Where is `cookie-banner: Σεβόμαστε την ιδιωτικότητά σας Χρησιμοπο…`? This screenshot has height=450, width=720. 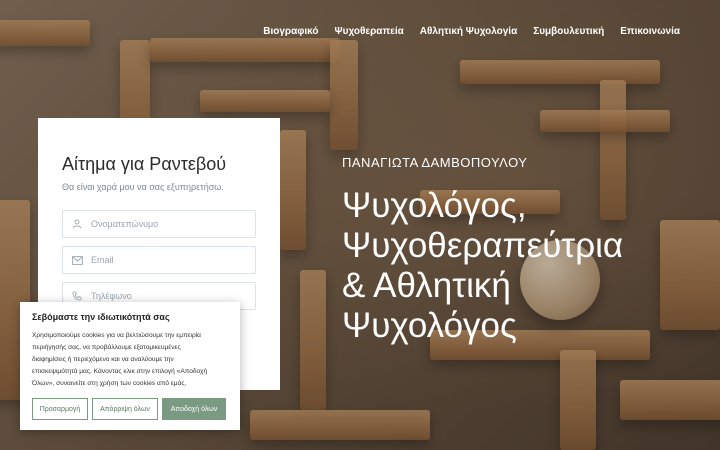 cookie-banner: Σεβόμαστε την ιδιωτικότητά σας Χρησιμοπο… is located at coordinates (130, 366).